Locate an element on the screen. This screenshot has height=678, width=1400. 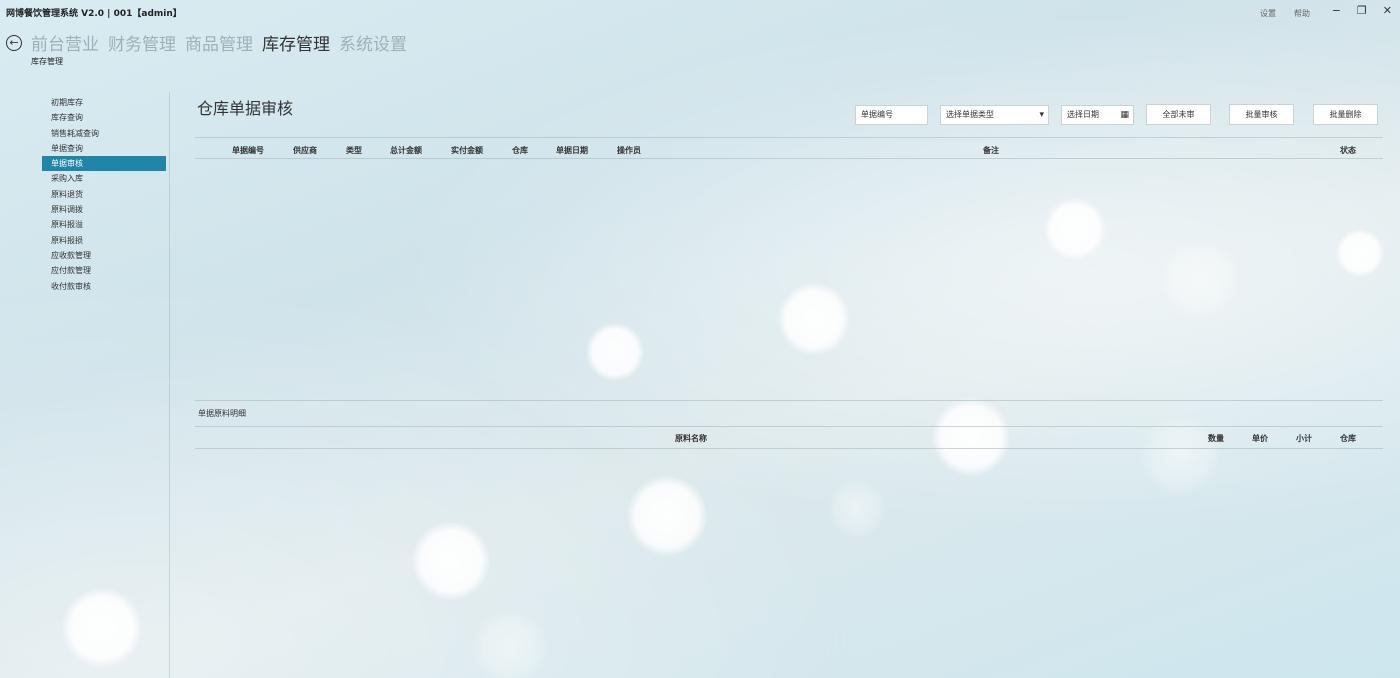
detail-section-label: 单据原料明细 is located at coordinates (222, 413).